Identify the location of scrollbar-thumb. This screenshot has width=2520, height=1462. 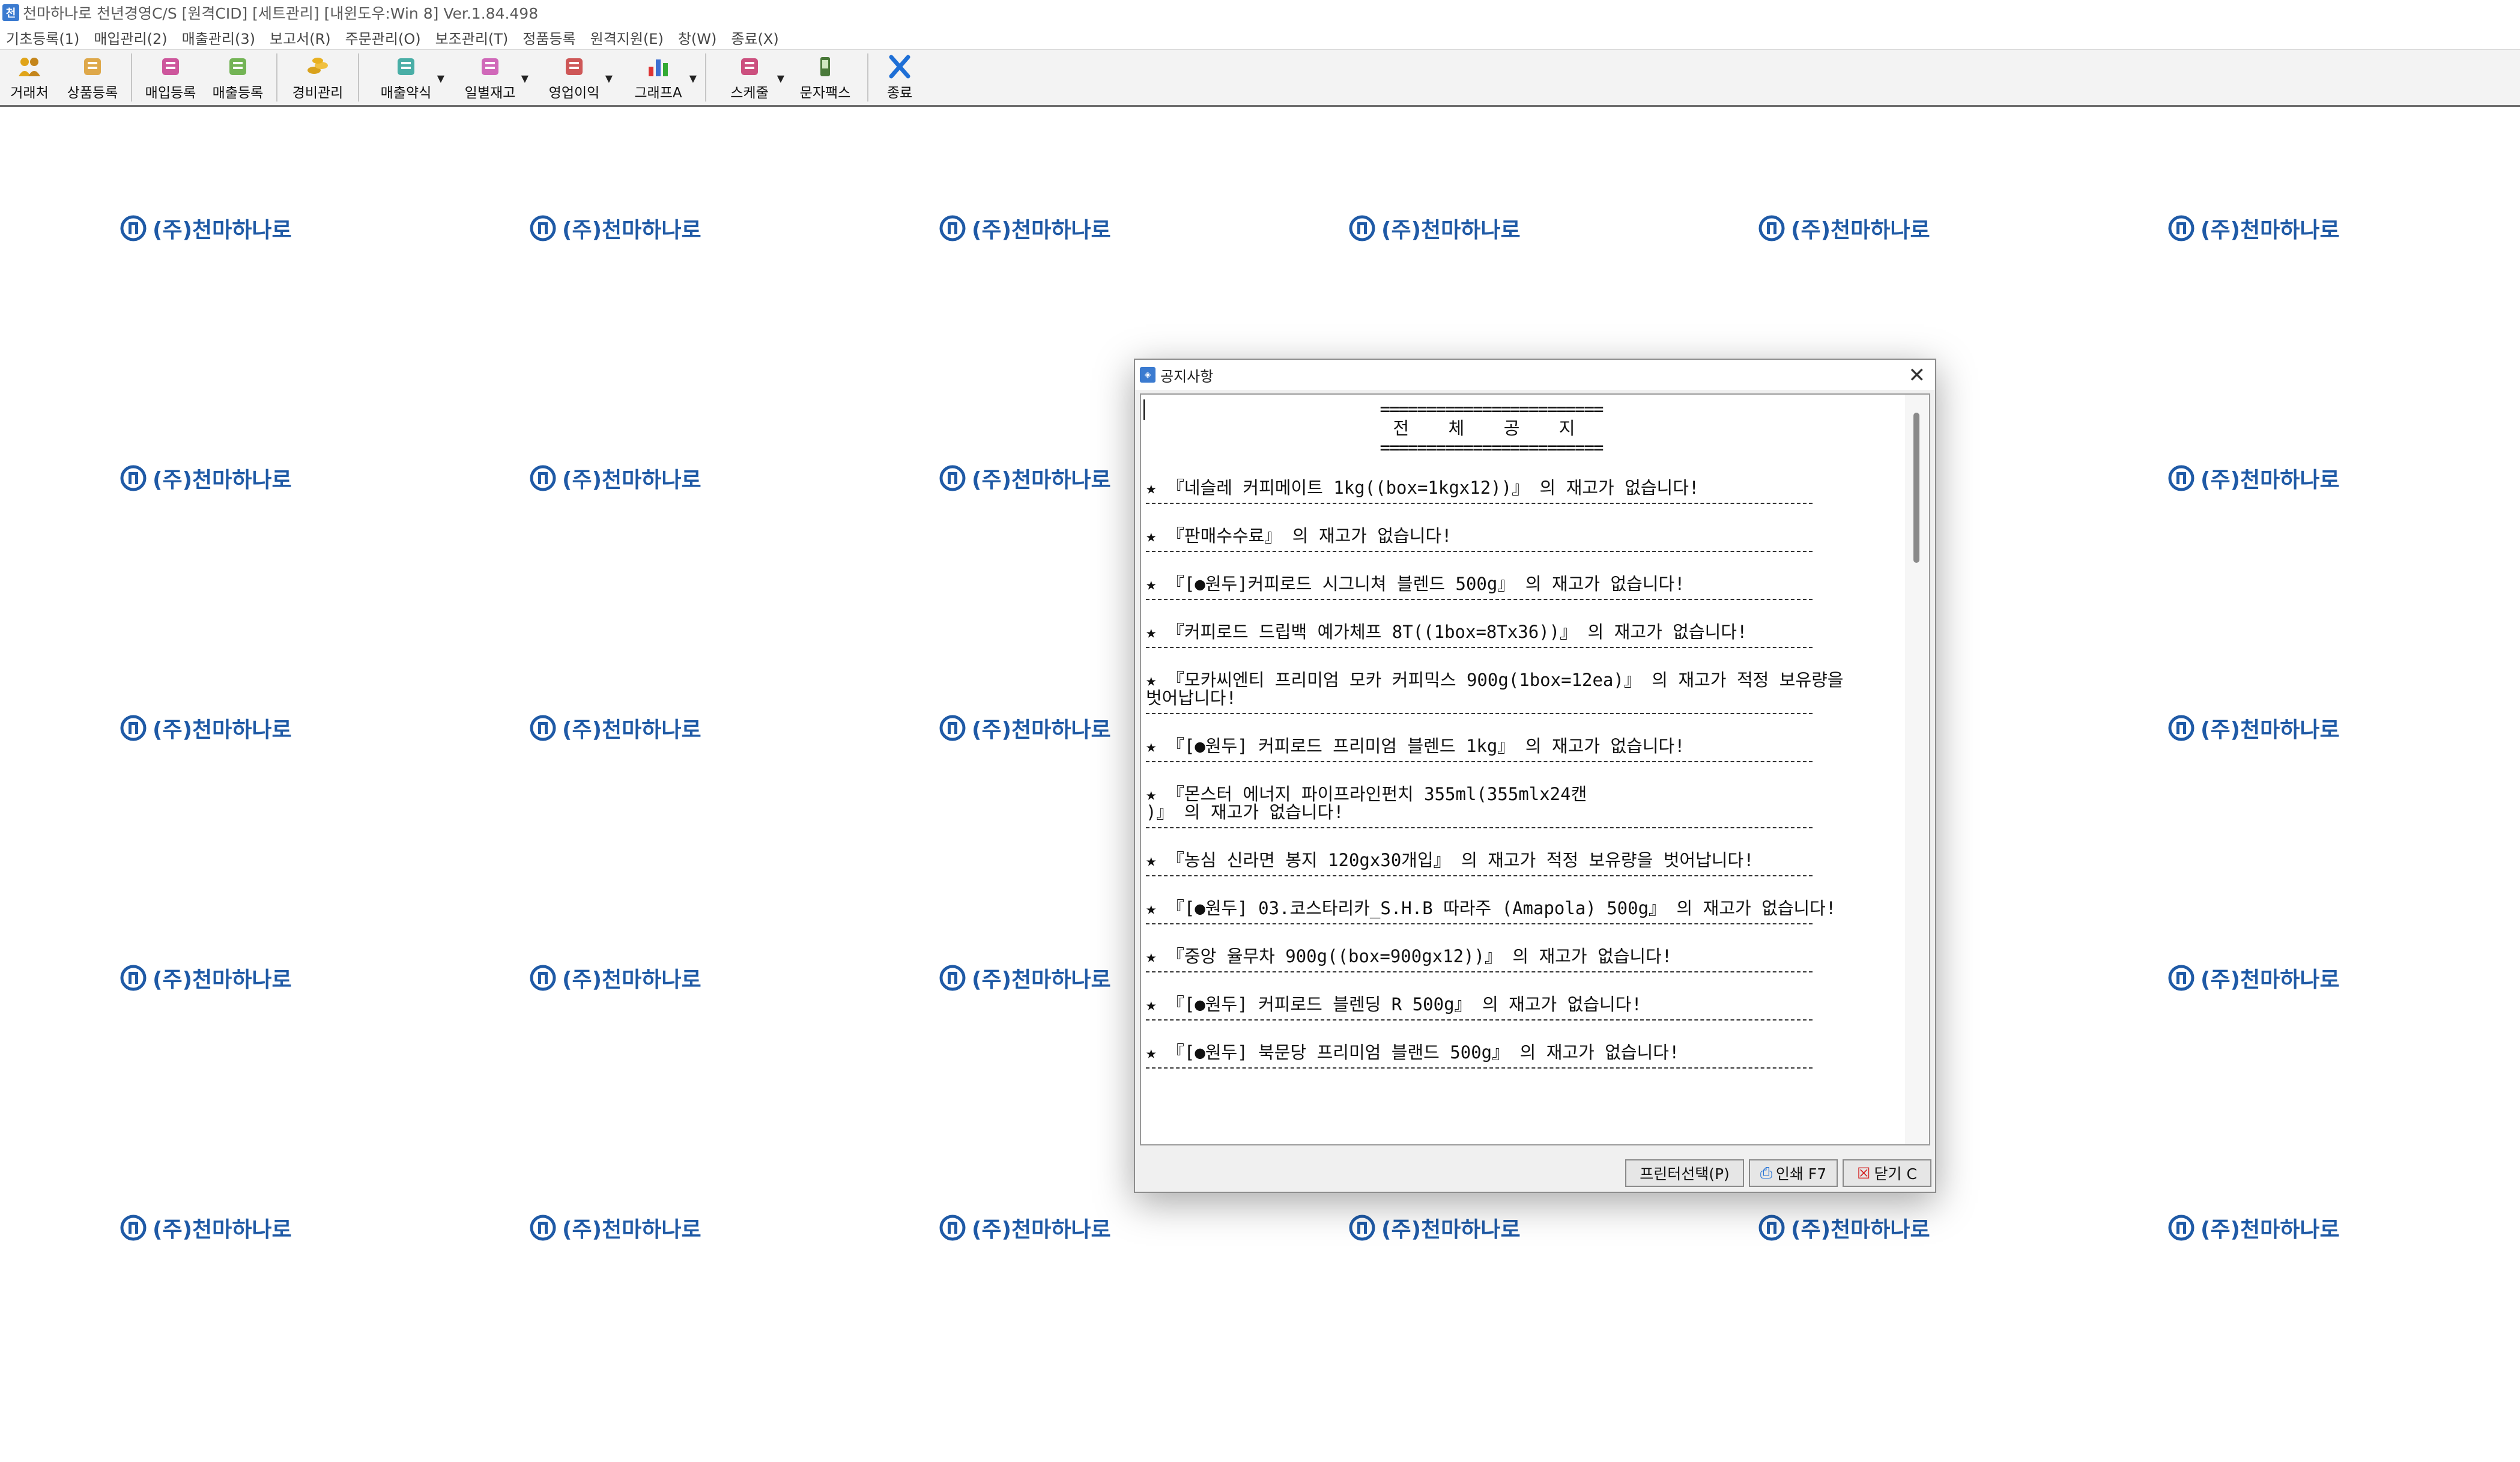
(1916, 488).